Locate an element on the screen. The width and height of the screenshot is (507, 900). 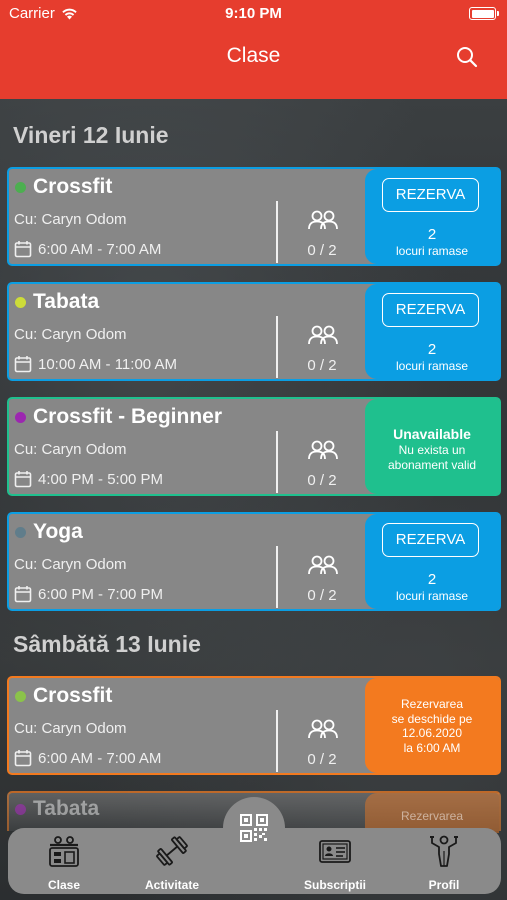
unavailable-reason-line: Nu exista un is located at coordinates (432, 450).